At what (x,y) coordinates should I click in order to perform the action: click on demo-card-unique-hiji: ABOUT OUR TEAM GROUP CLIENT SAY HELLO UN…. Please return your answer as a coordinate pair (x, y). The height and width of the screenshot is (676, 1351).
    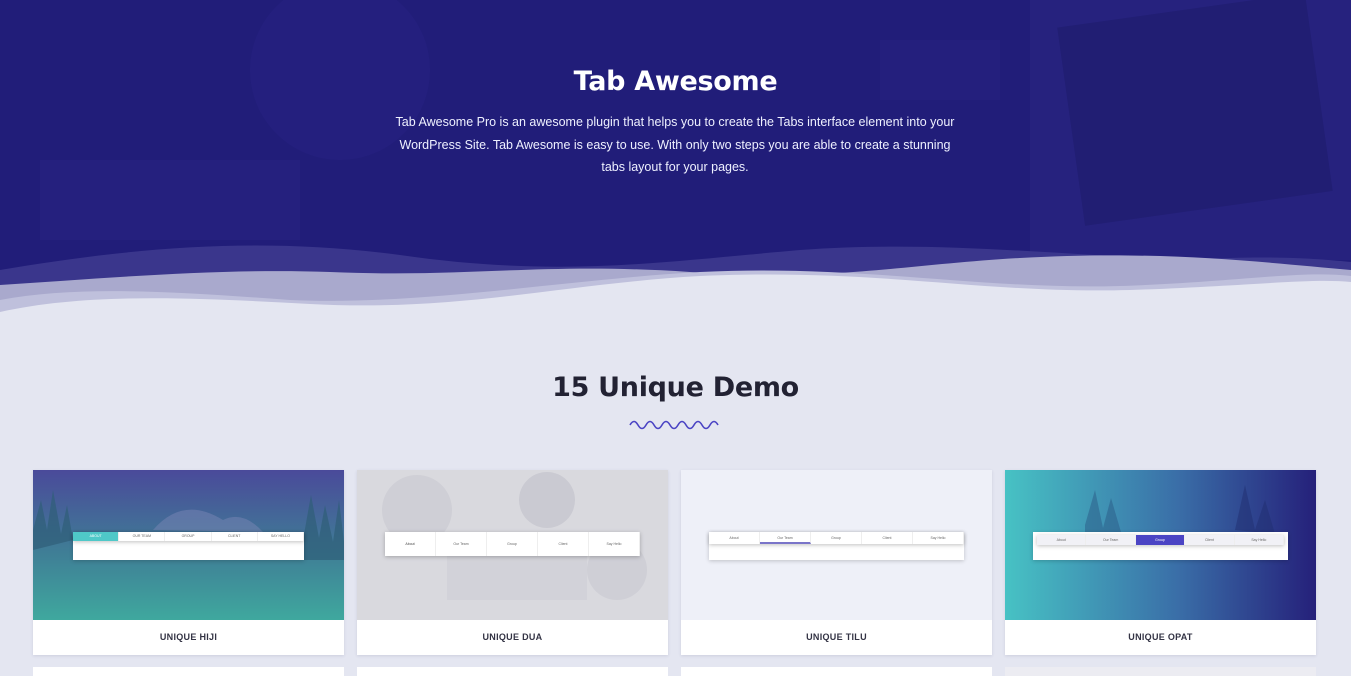
    Looking at the image, I should click on (188, 562).